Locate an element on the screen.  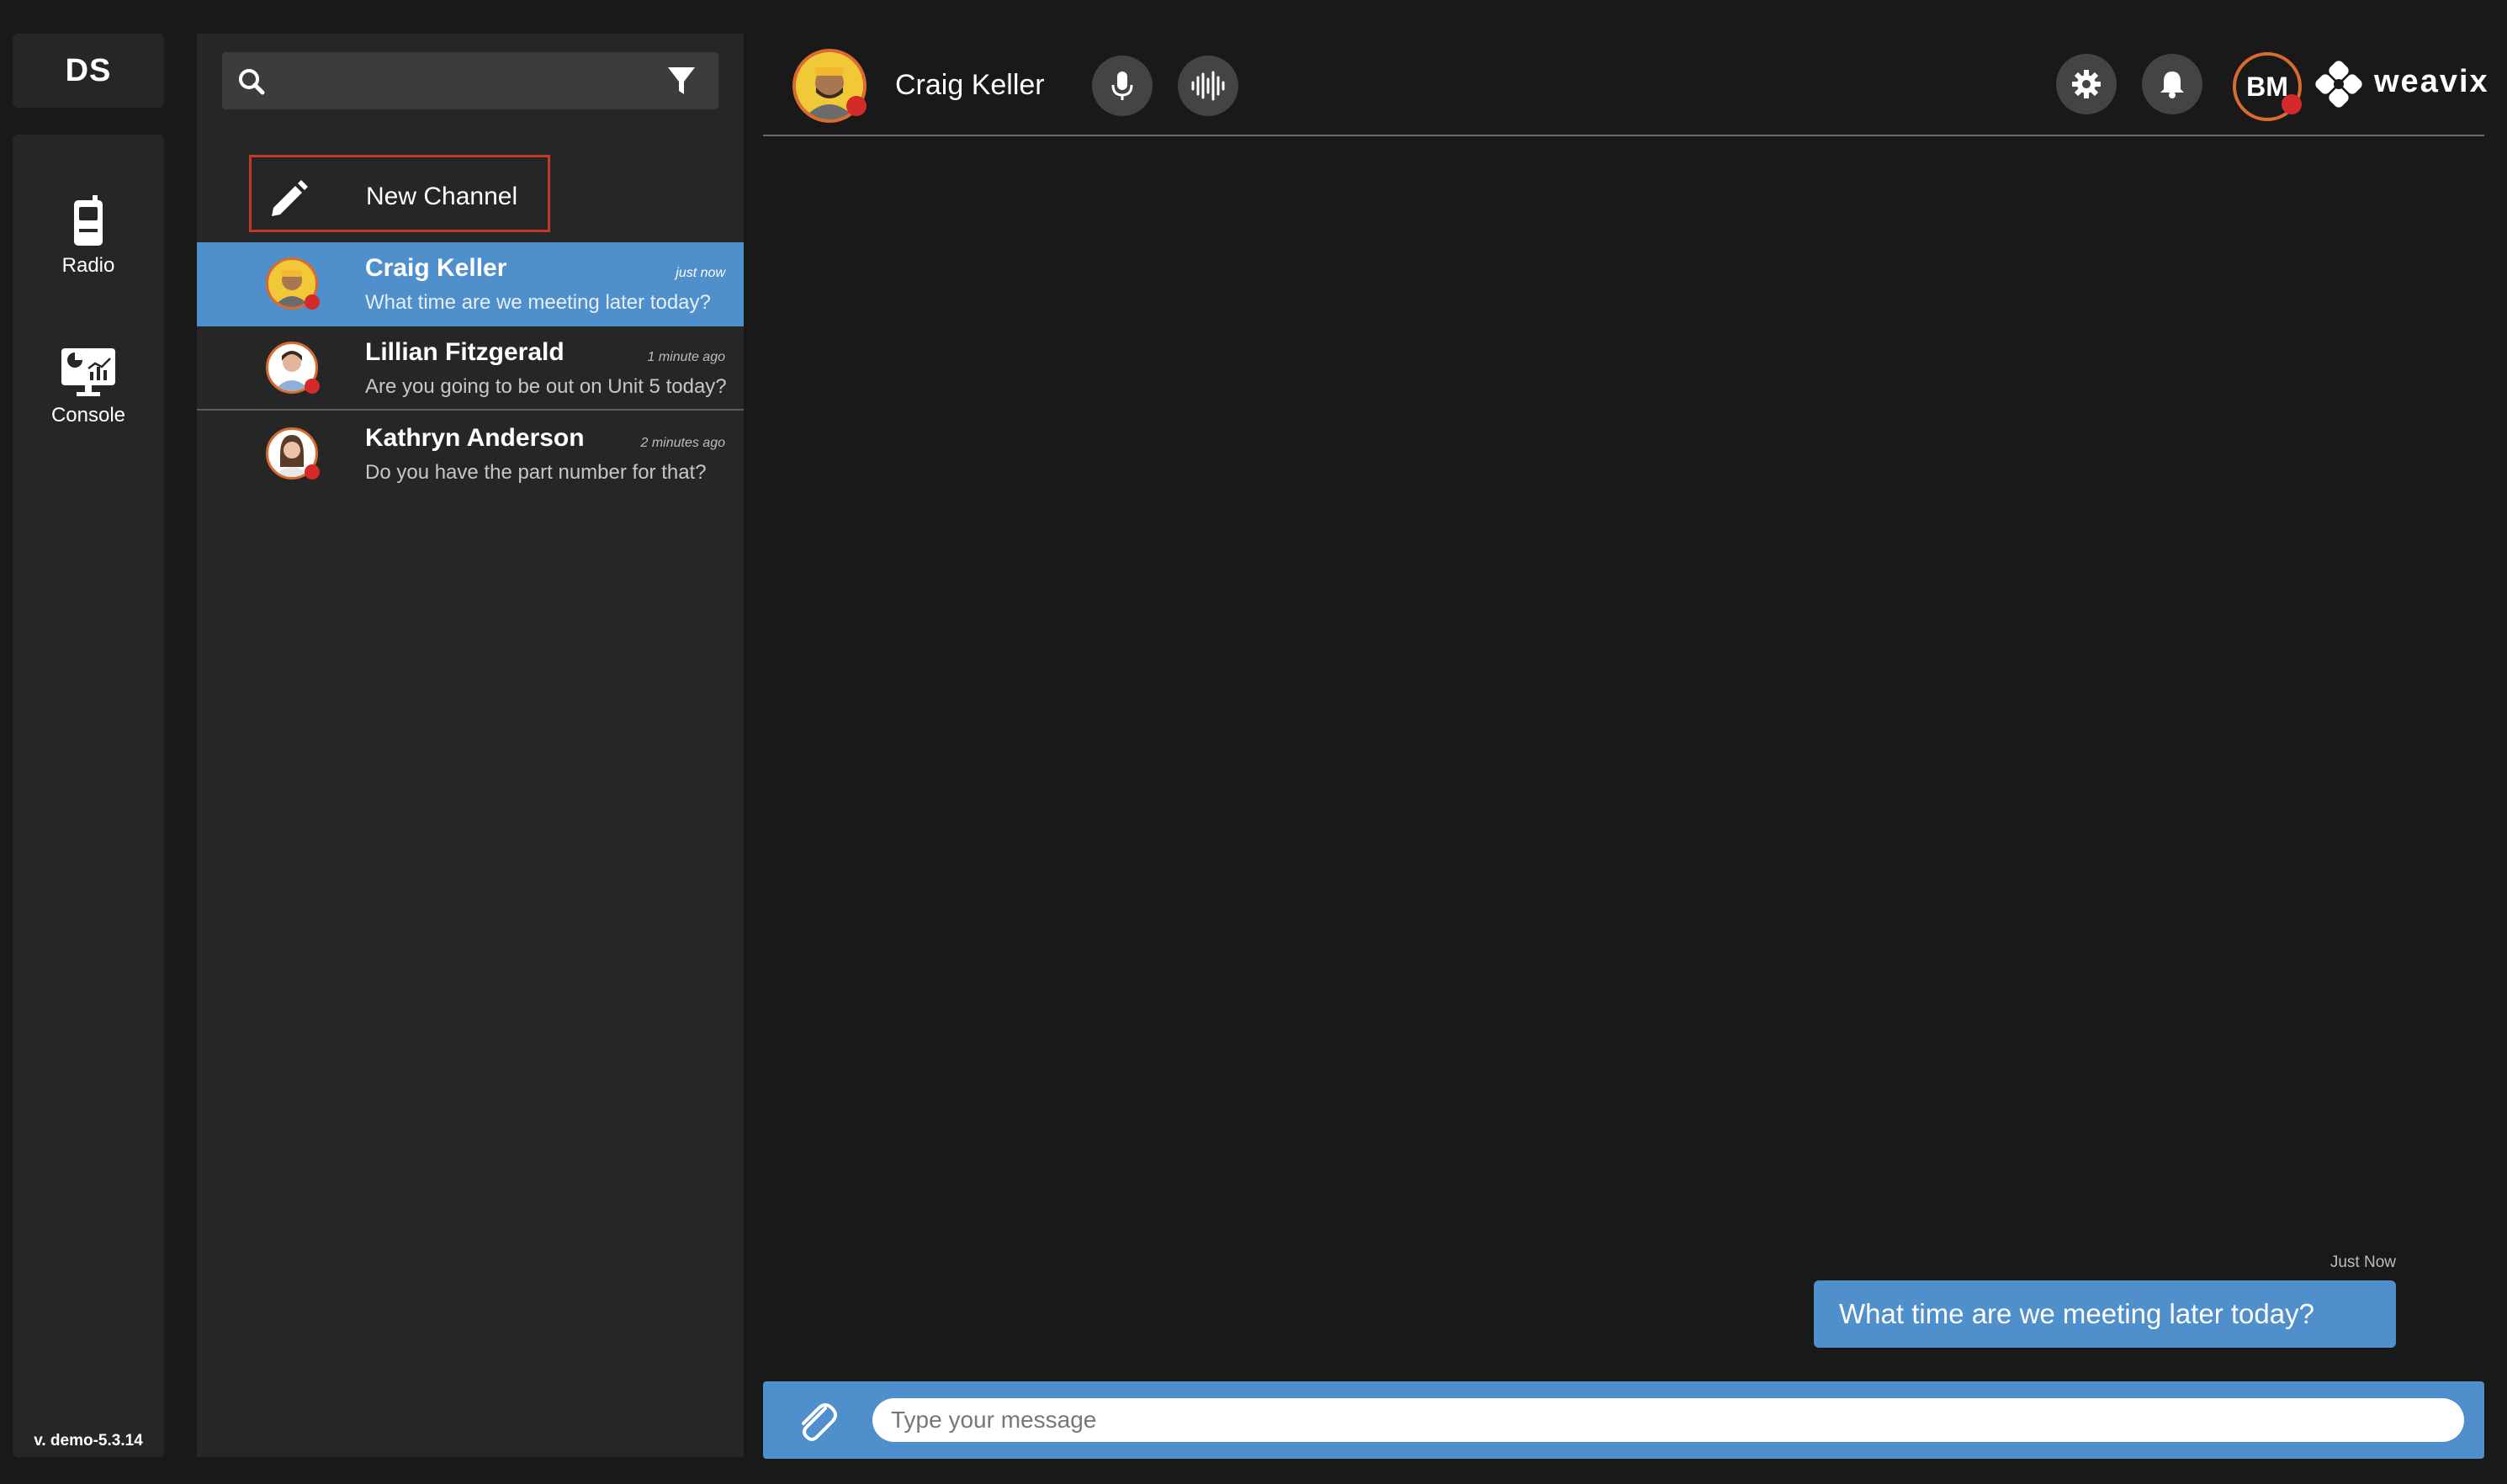
new-channel-button: New Channel is located at coordinates (399, 193).